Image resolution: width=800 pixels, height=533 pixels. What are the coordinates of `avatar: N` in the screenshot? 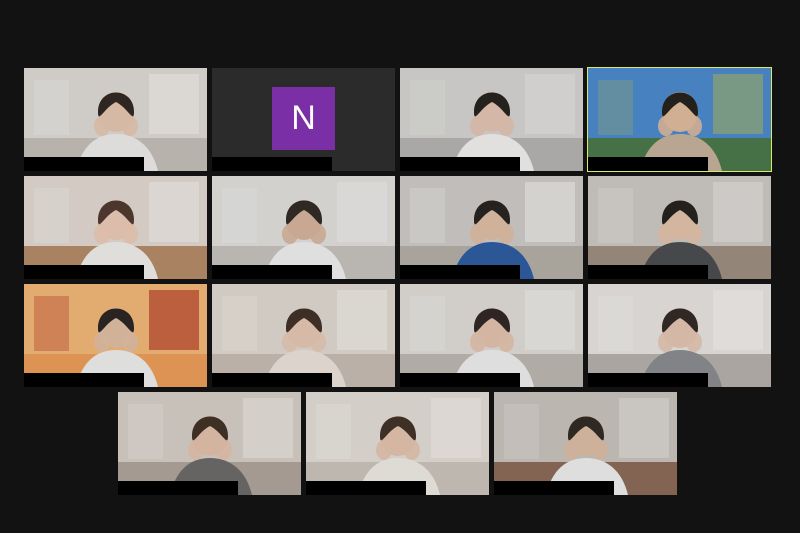 It's located at (303, 118).